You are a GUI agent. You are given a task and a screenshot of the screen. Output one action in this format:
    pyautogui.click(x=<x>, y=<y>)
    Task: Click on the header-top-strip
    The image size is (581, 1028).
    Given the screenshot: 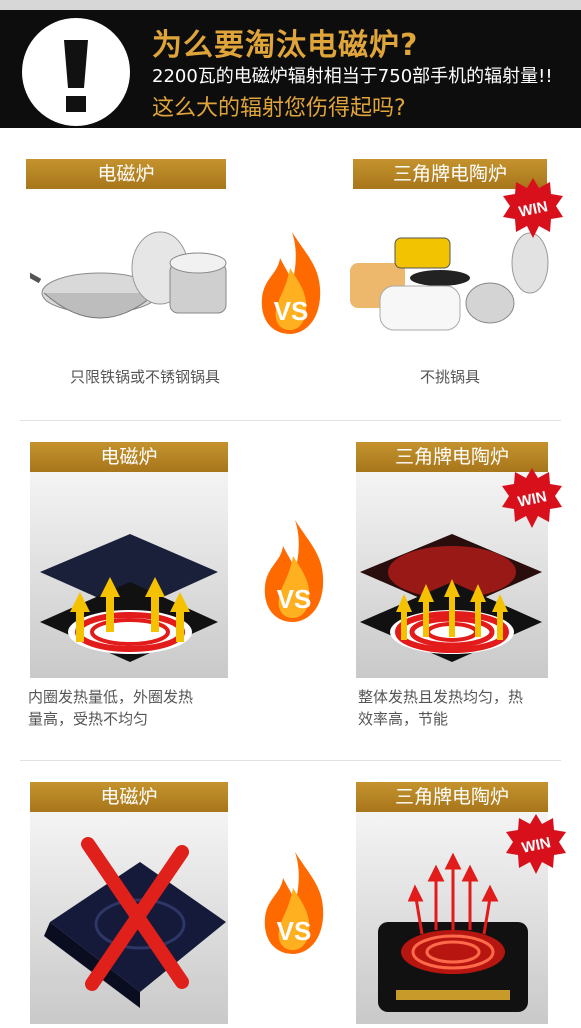 What is the action you would take?
    pyautogui.click(x=290, y=5)
    